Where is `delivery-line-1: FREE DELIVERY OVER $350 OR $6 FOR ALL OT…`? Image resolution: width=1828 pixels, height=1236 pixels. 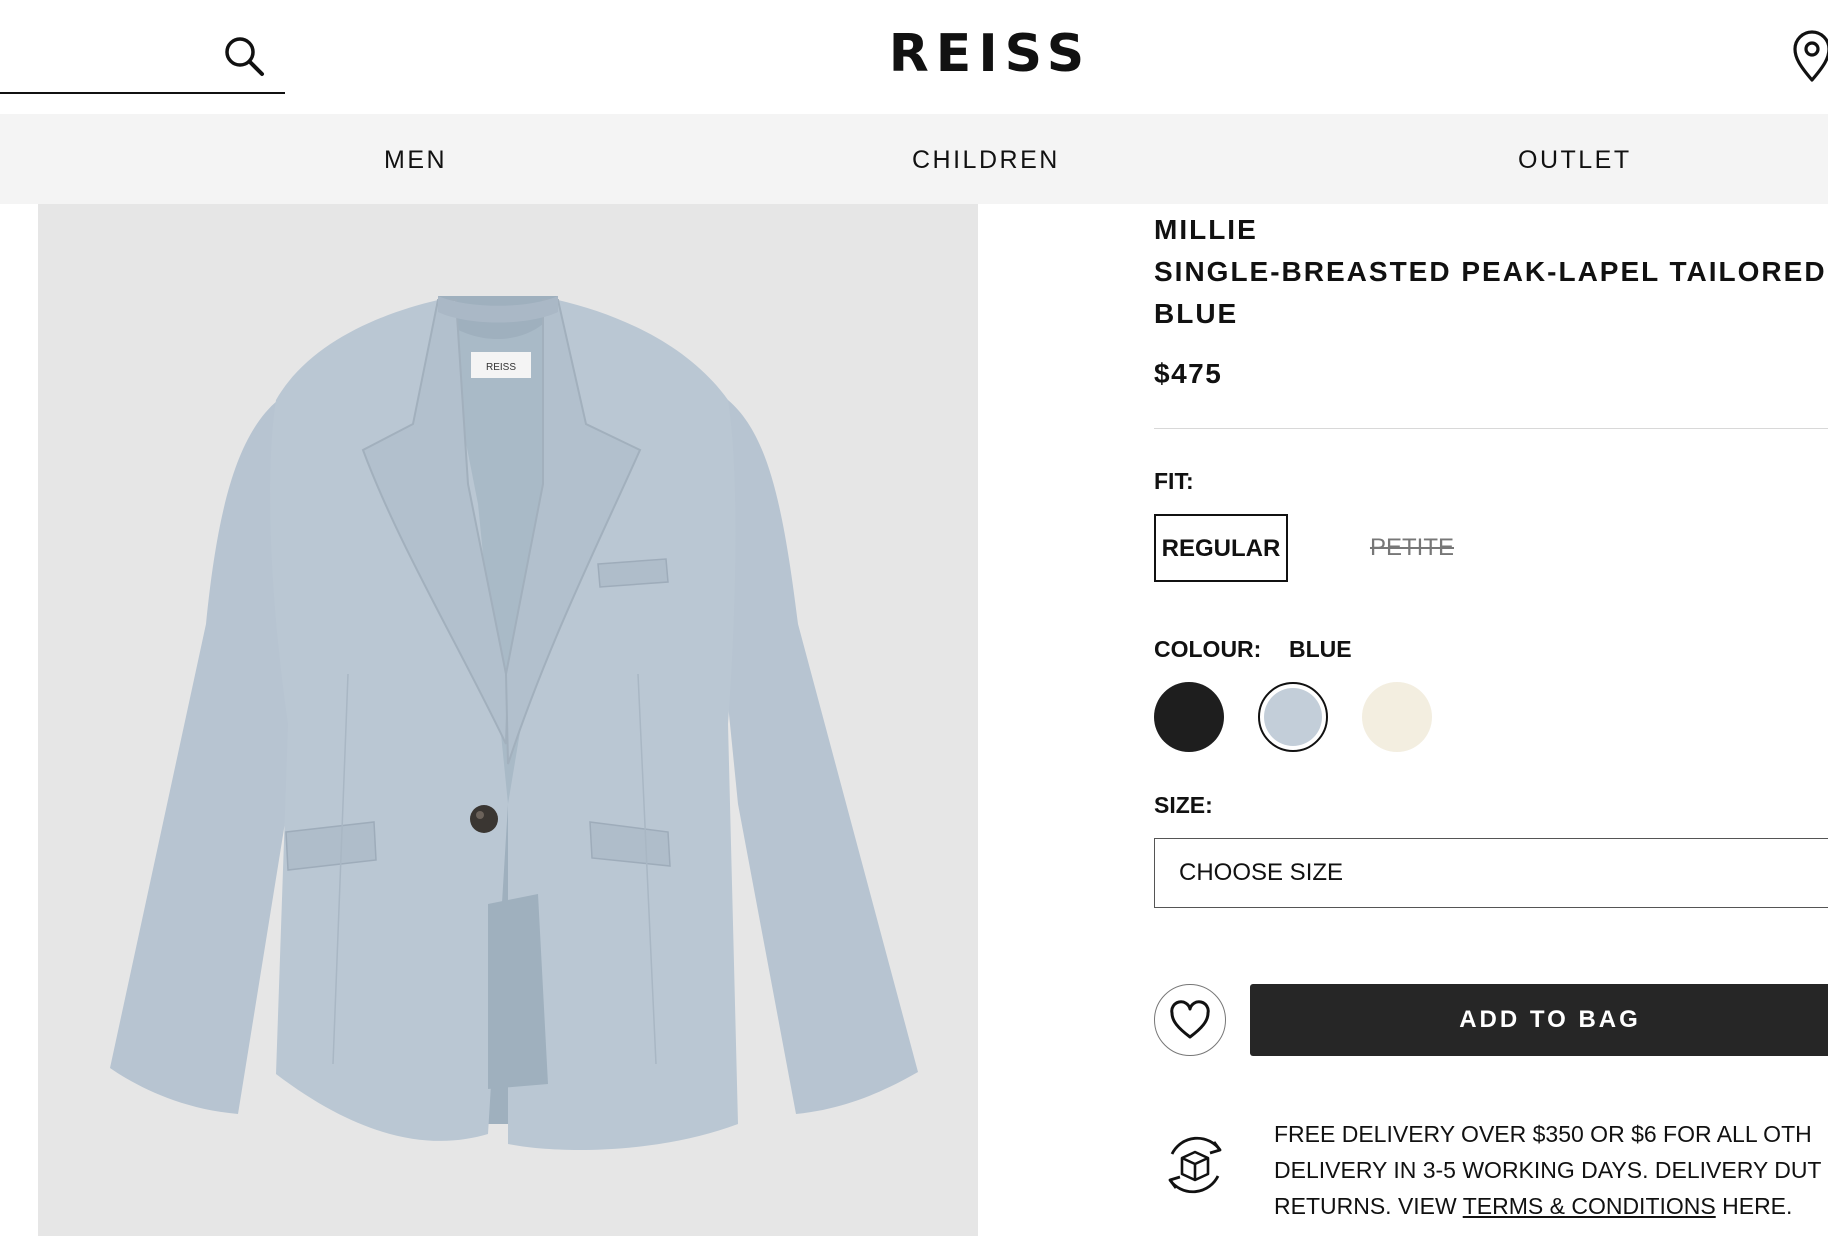
delivery-line-1: FREE DELIVERY OVER $350 OR $6 FOR ALL OT… is located at coordinates (1543, 1134).